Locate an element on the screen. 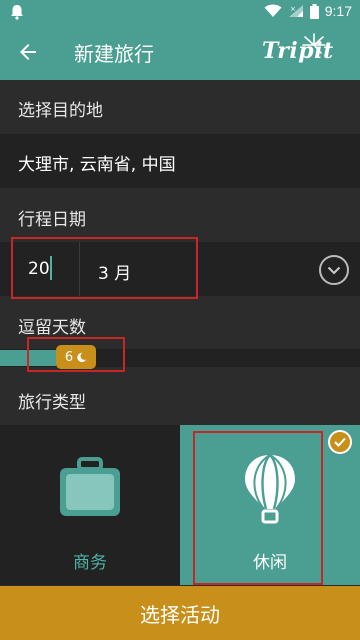 The height and width of the screenshot is (640, 360). battery-icon is located at coordinates (314, 11).